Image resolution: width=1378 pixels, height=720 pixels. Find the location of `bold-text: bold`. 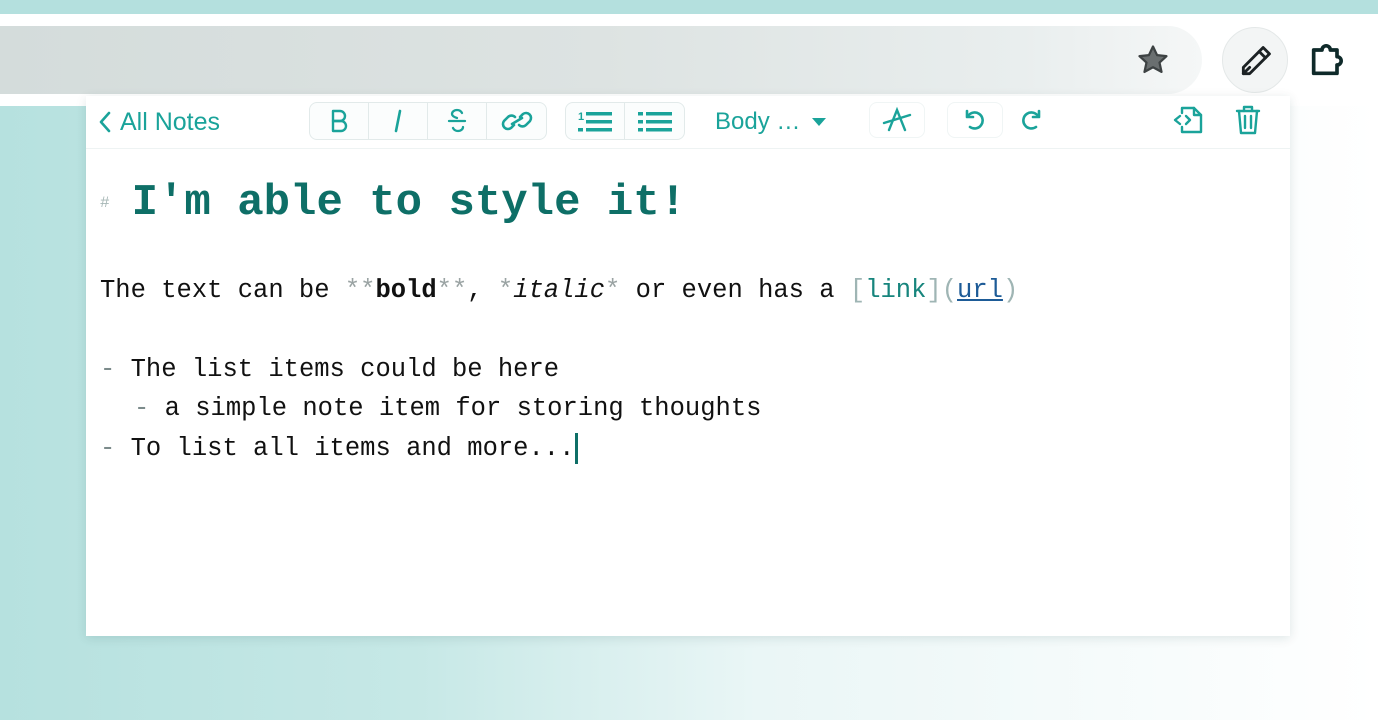

bold-text: bold is located at coordinates (406, 290).